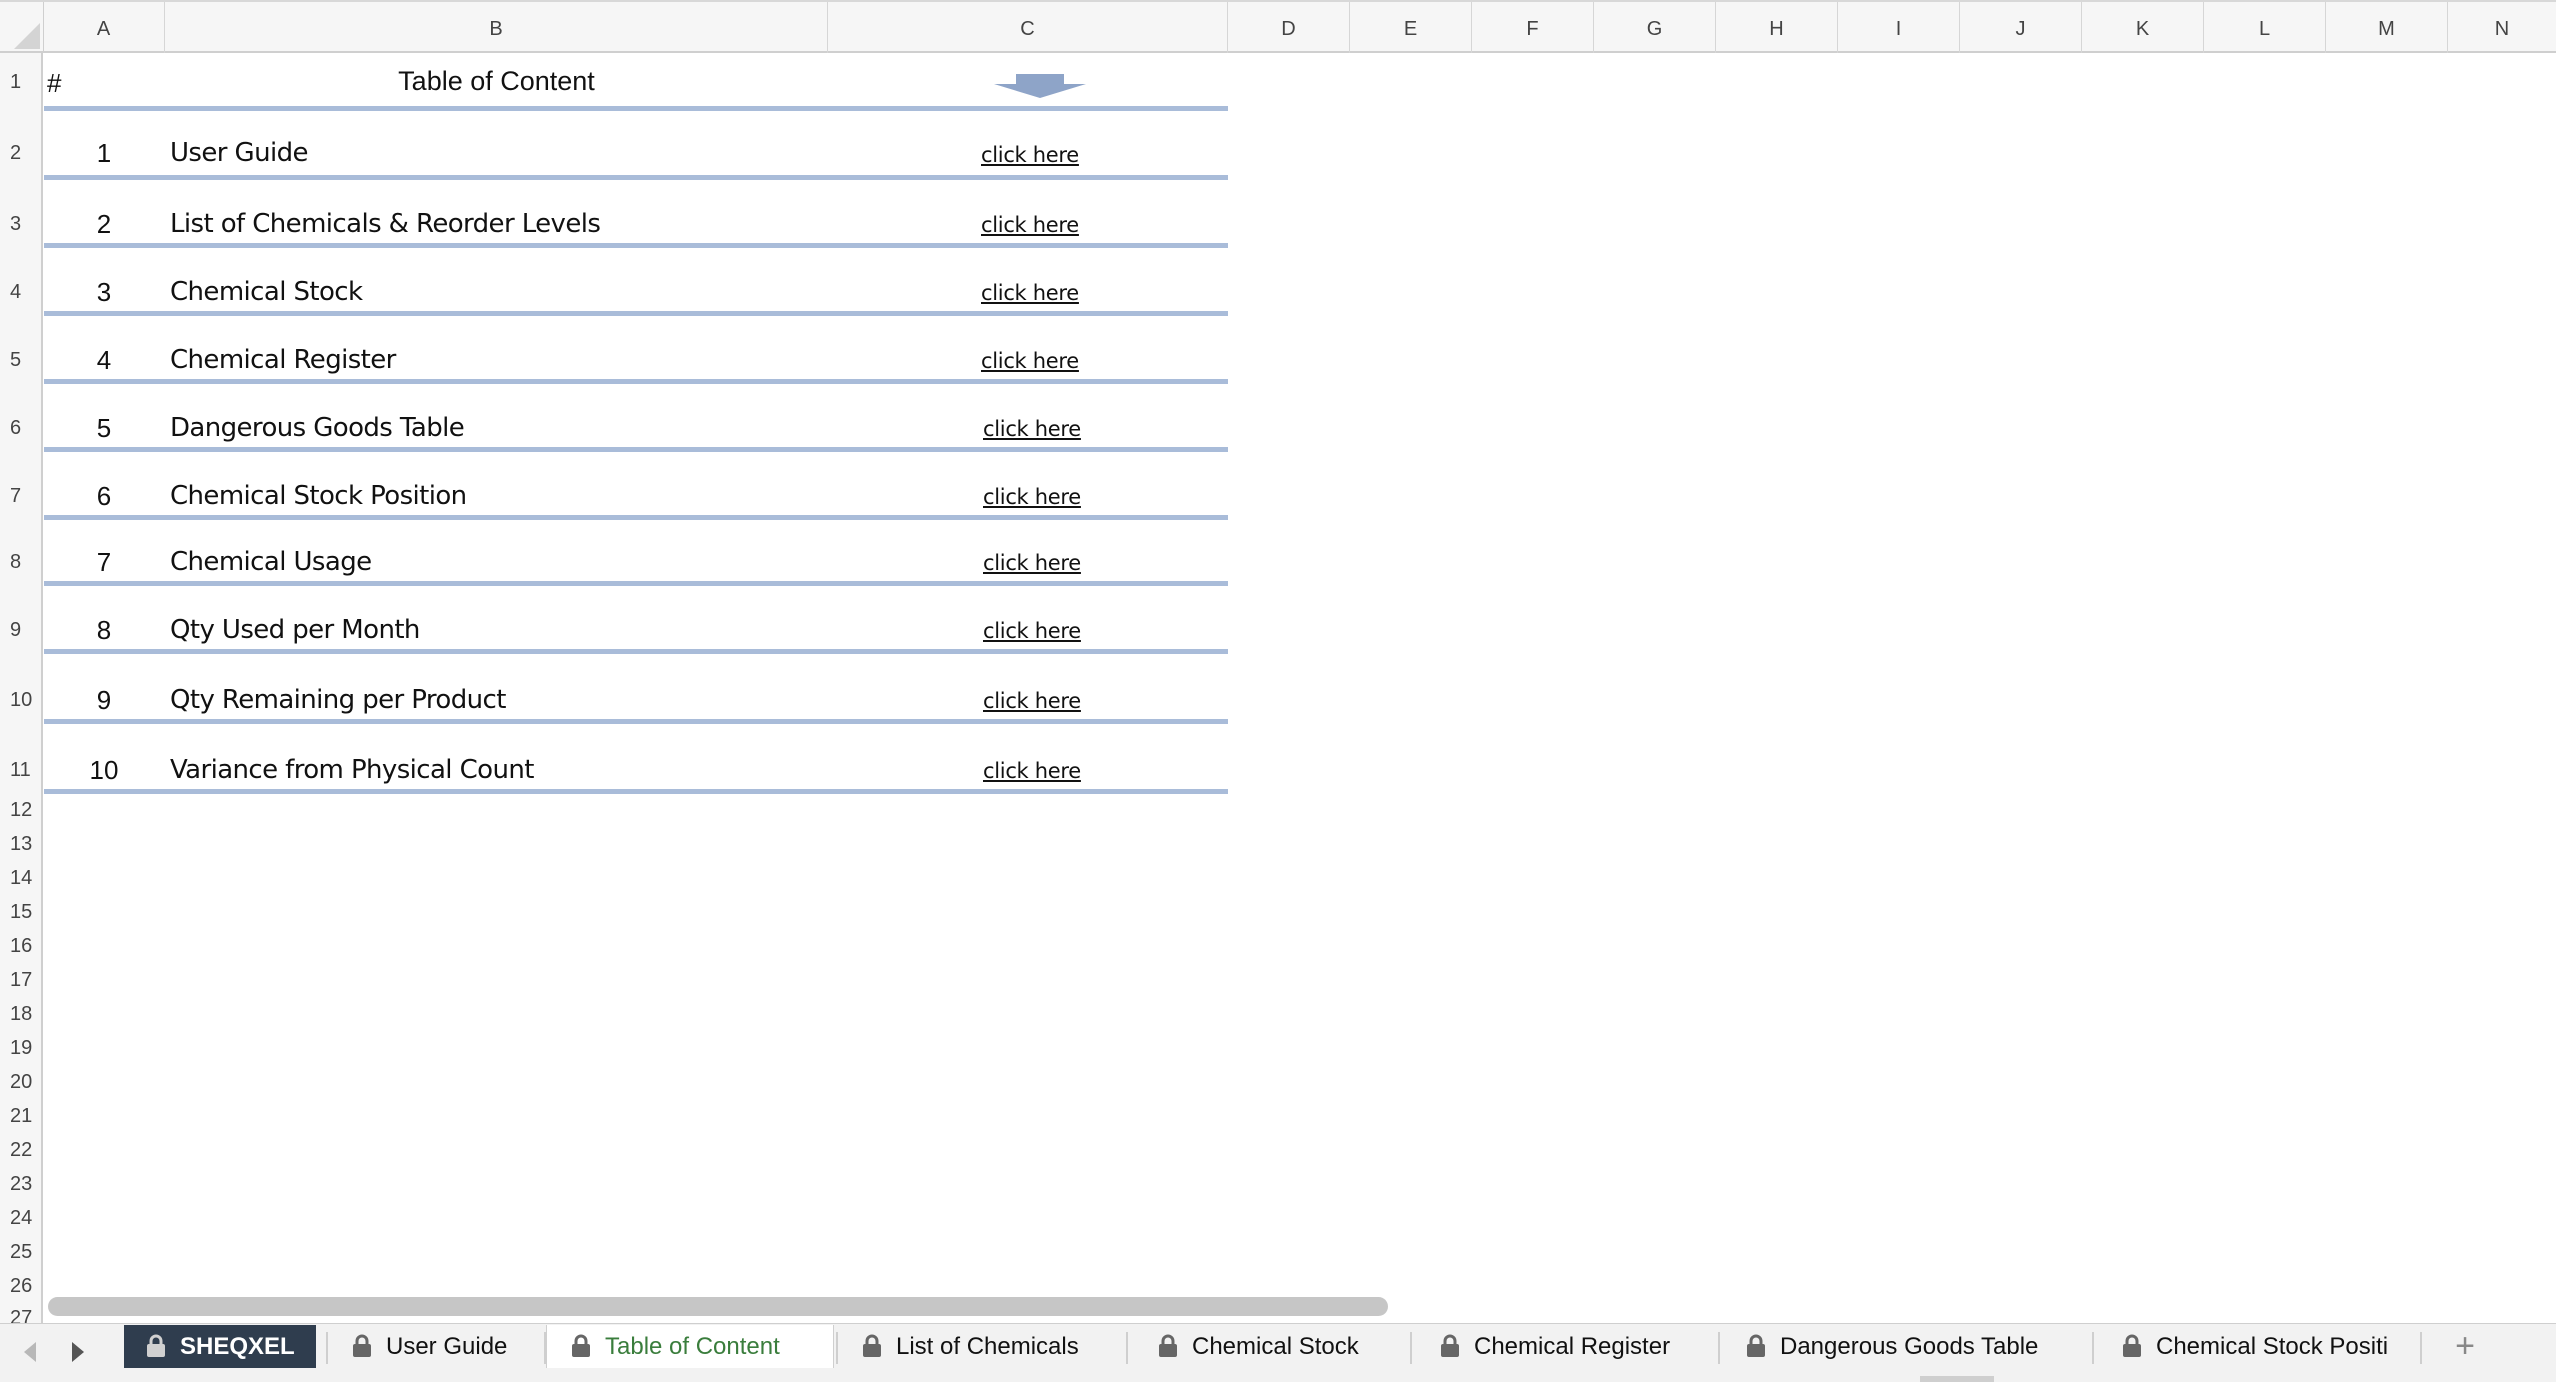  Describe the element at coordinates (690, 1346) in the screenshot. I see `tab-table-of-content: Table of Content` at that location.